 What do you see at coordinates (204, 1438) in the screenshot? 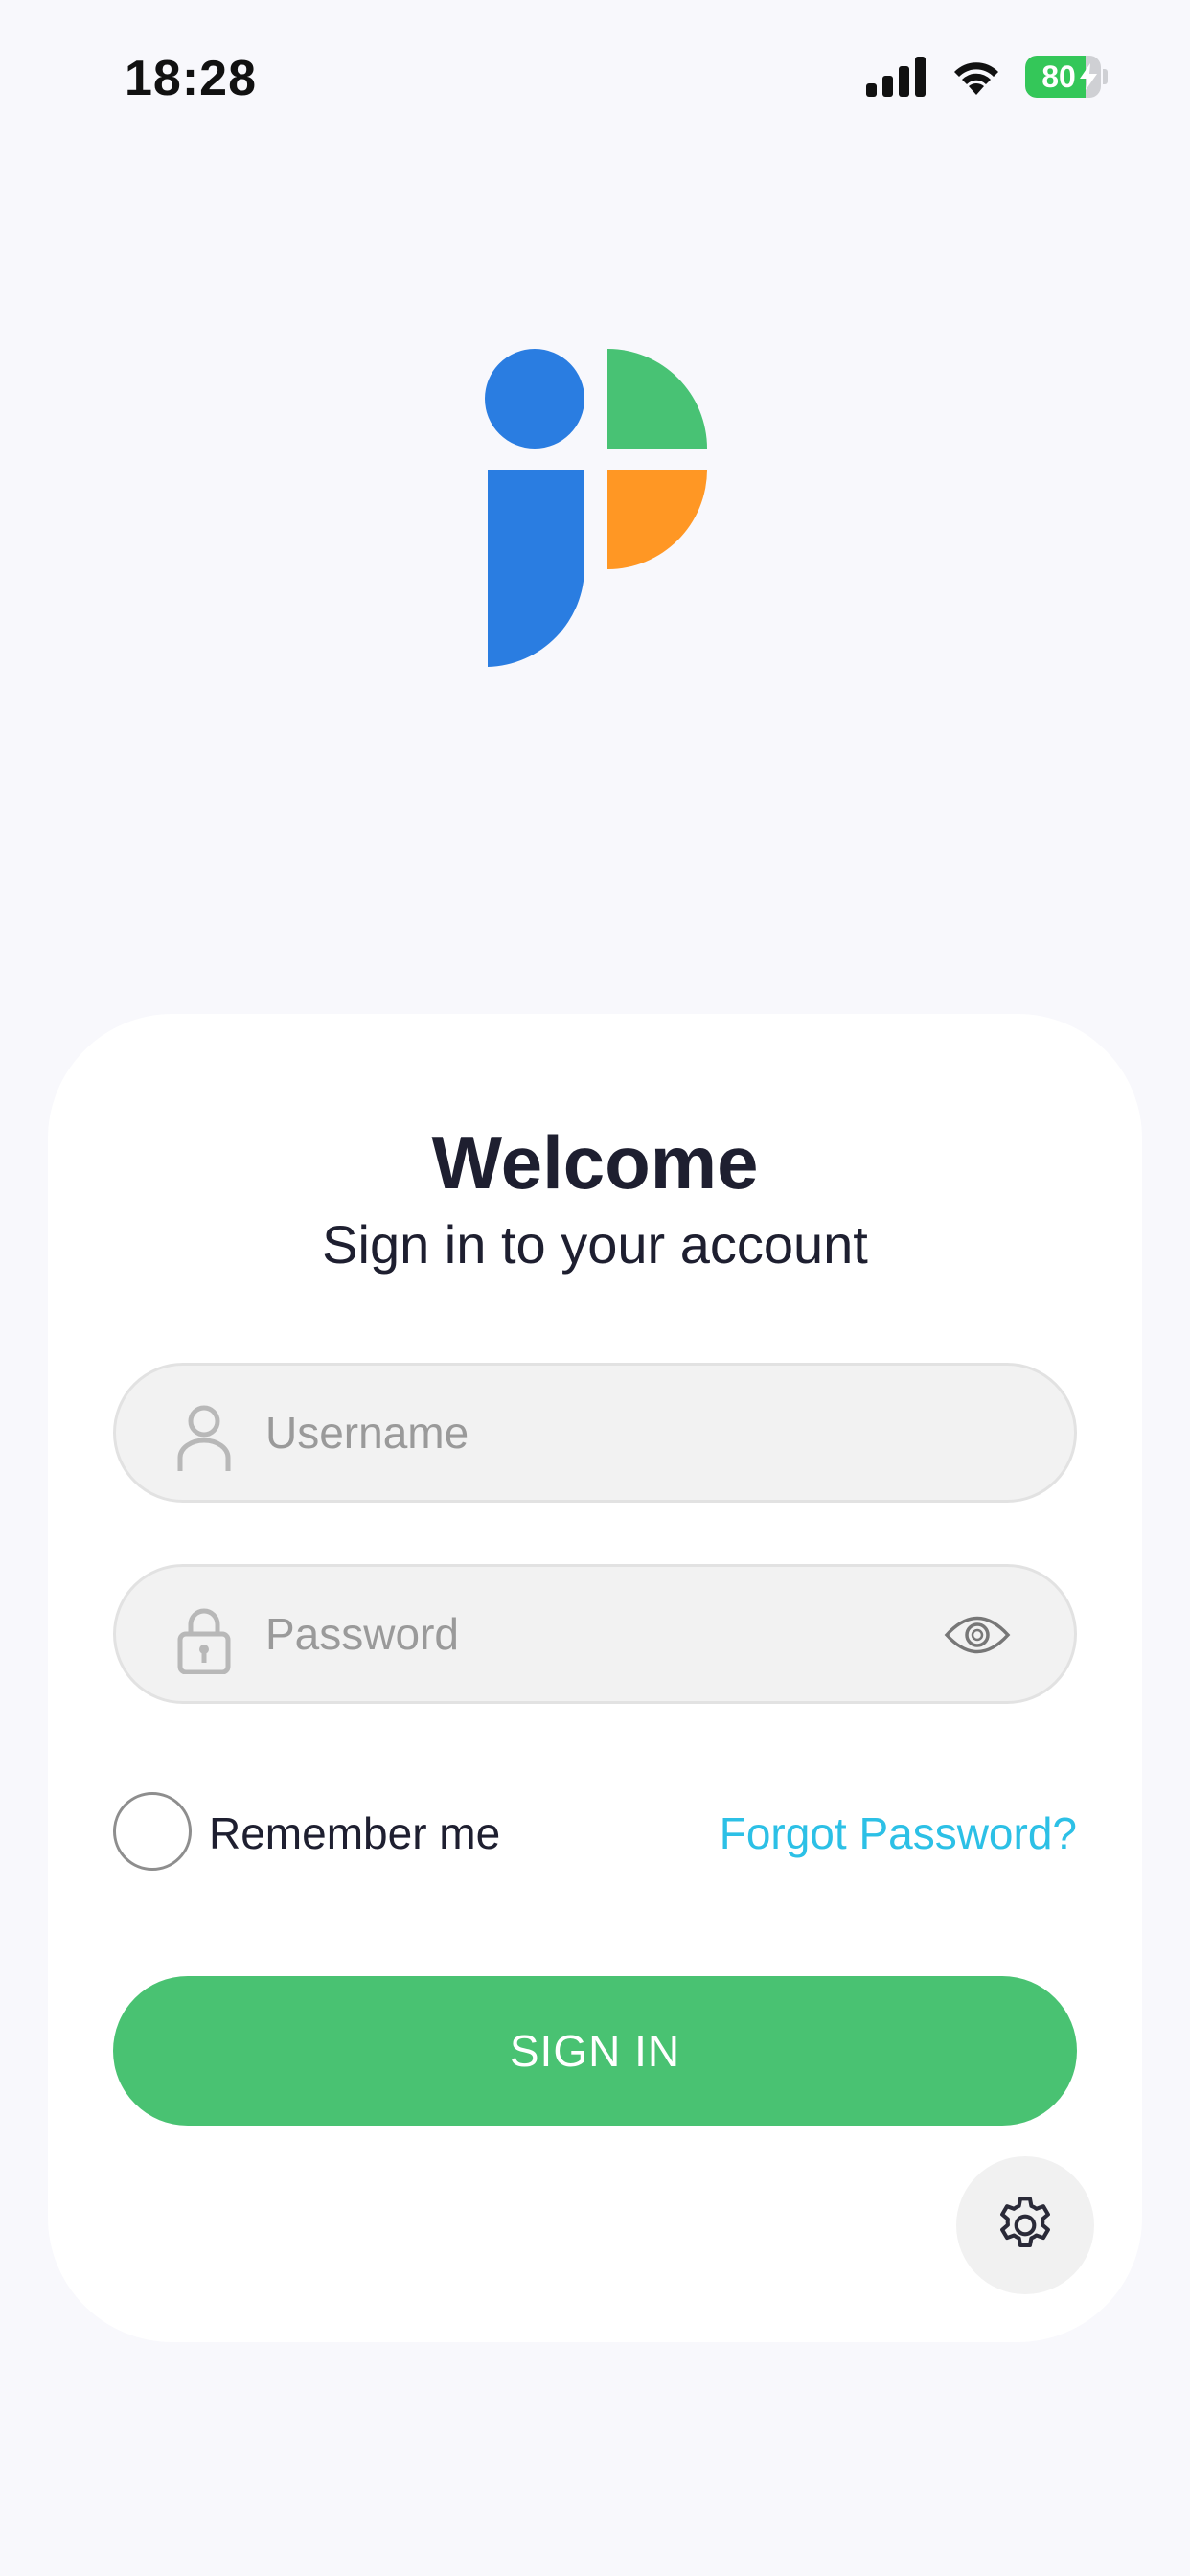
I see `user-icon` at bounding box center [204, 1438].